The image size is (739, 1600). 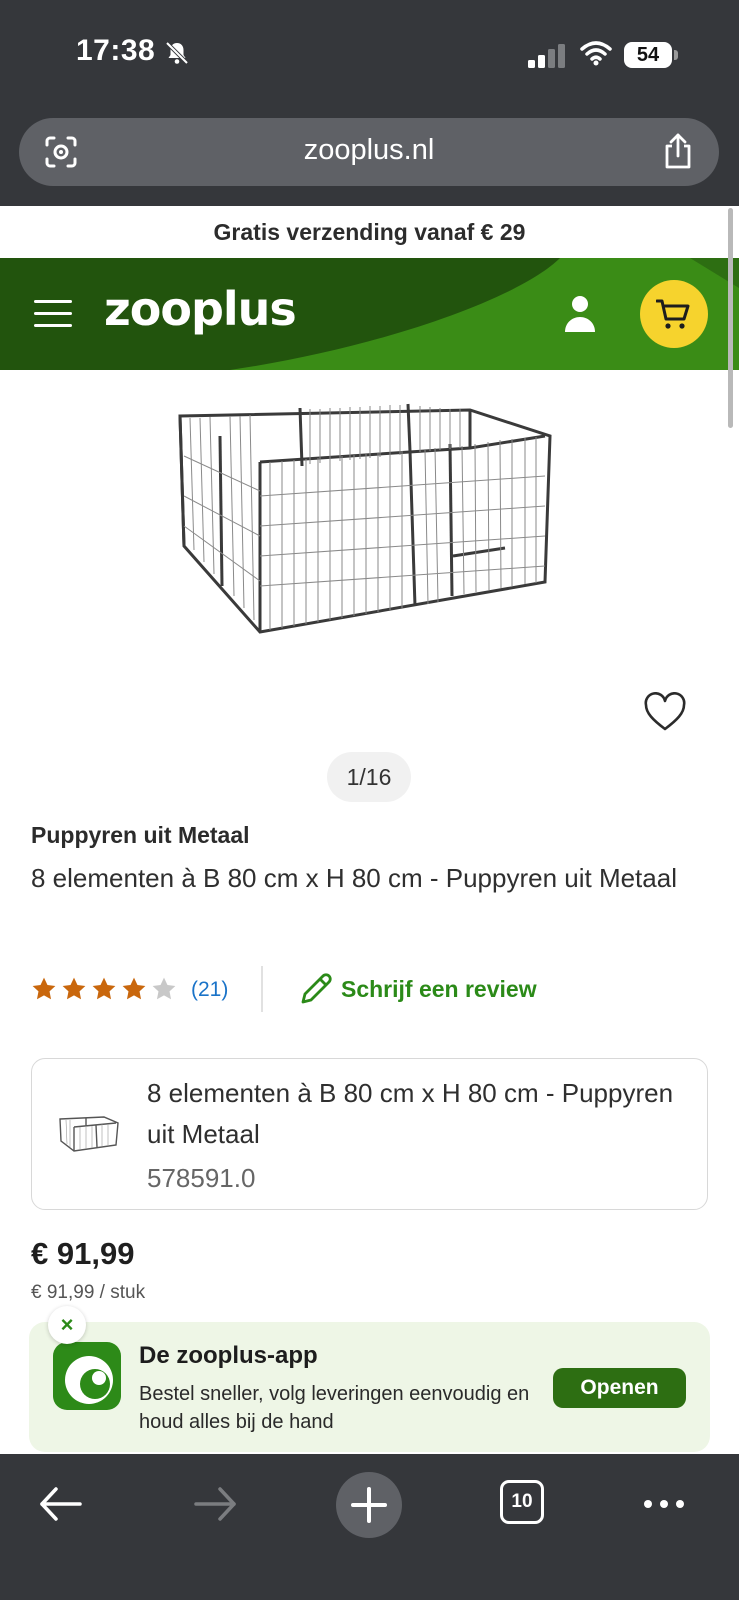 I want to click on back-arrow-icon, so click(x=62, y=1504).